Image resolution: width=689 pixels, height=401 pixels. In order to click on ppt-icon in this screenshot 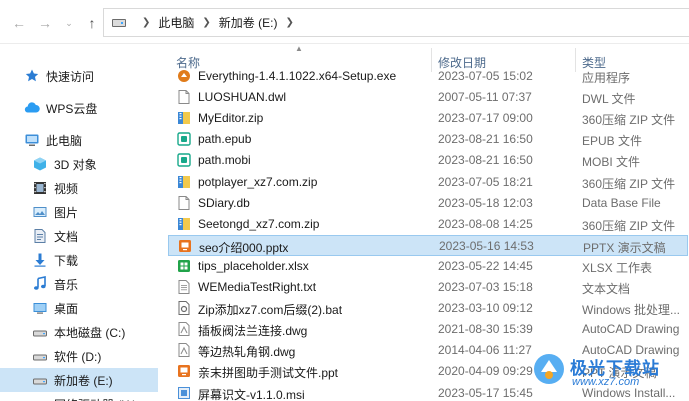, I will do `click(184, 371)`.